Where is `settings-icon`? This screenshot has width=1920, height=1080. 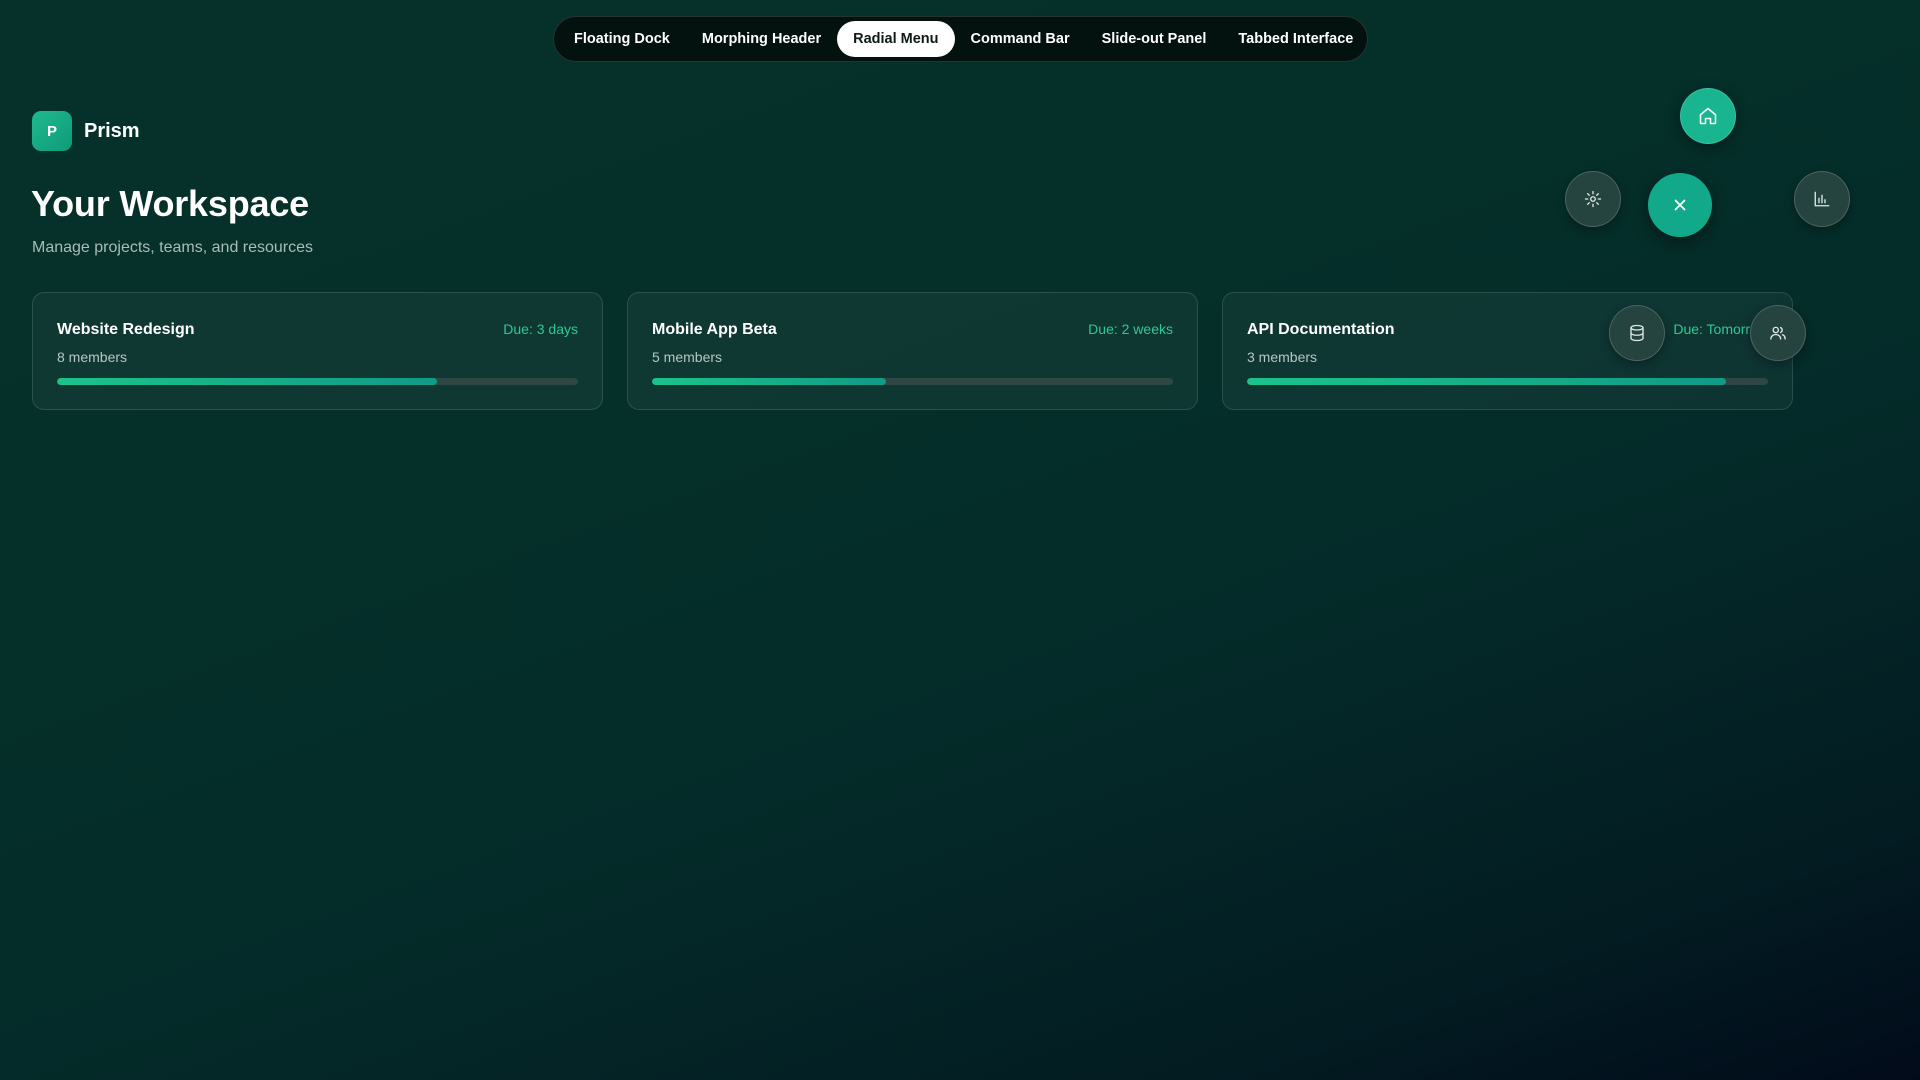 settings-icon is located at coordinates (1593, 199).